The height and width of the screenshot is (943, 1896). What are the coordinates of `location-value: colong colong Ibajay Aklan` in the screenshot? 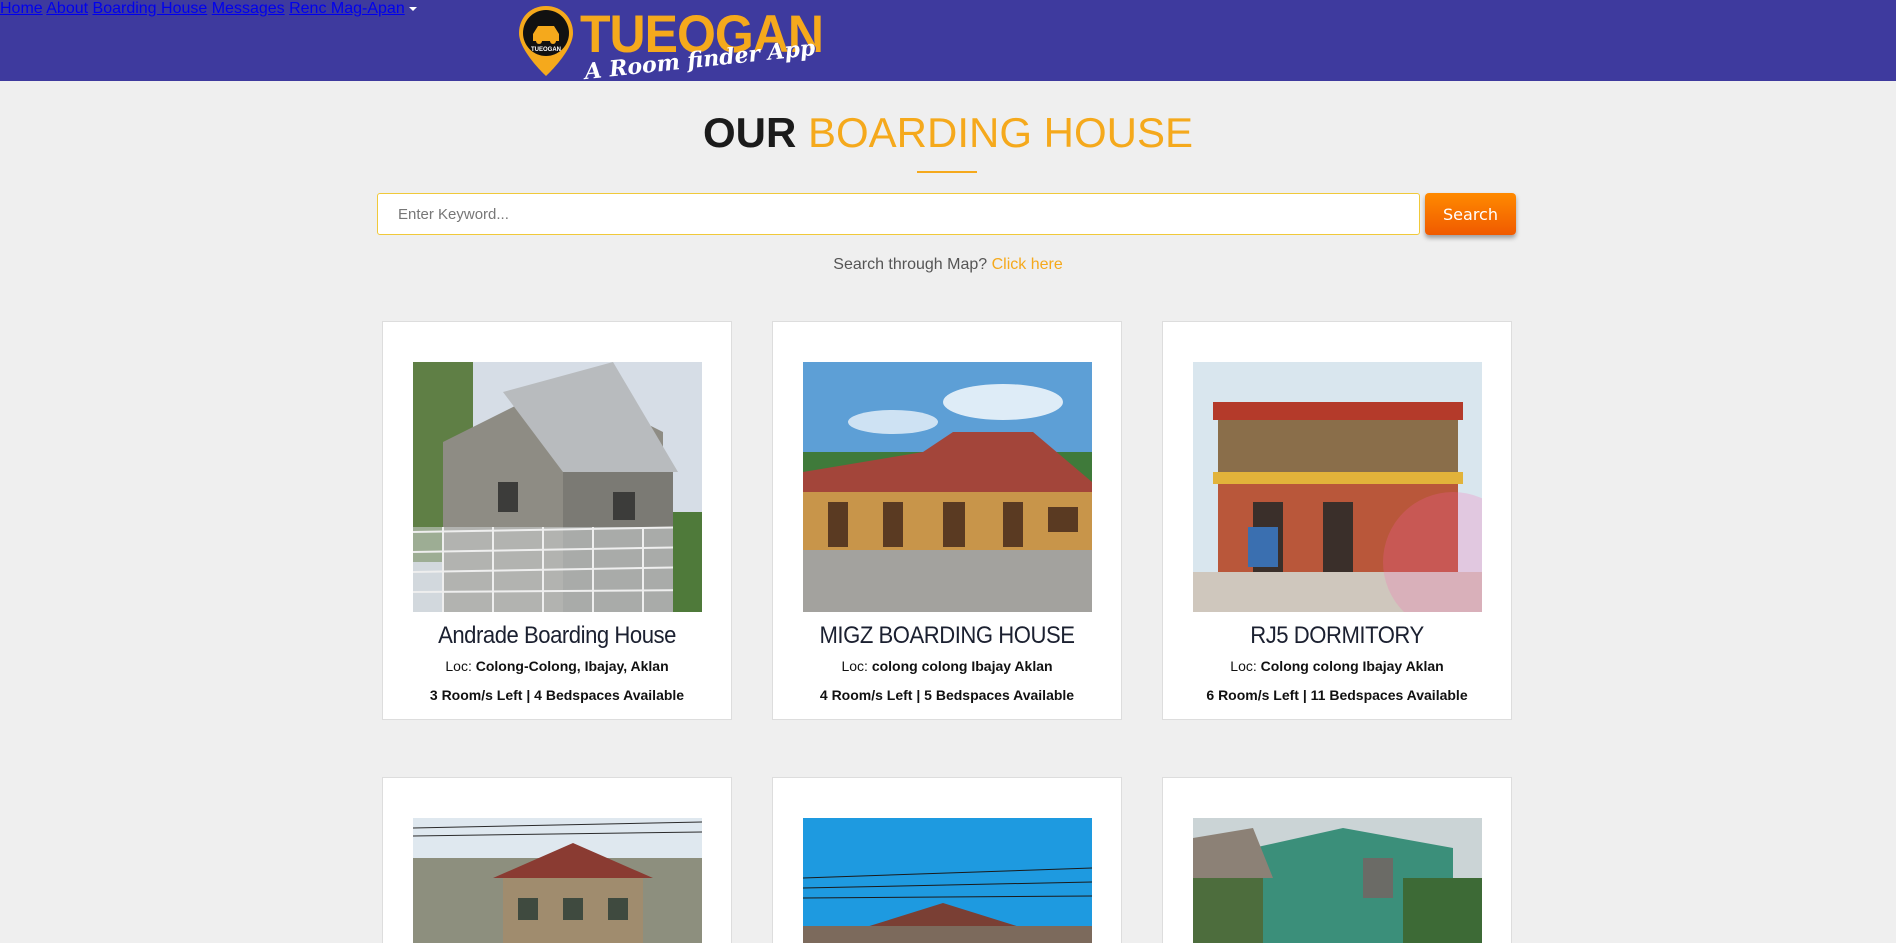 It's located at (962, 666).